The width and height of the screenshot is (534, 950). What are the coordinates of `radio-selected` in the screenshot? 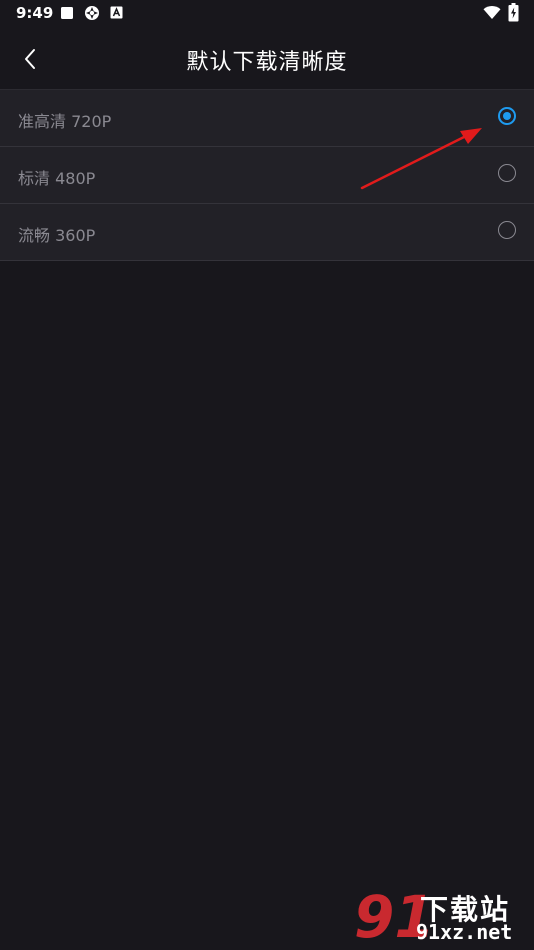 It's located at (507, 116).